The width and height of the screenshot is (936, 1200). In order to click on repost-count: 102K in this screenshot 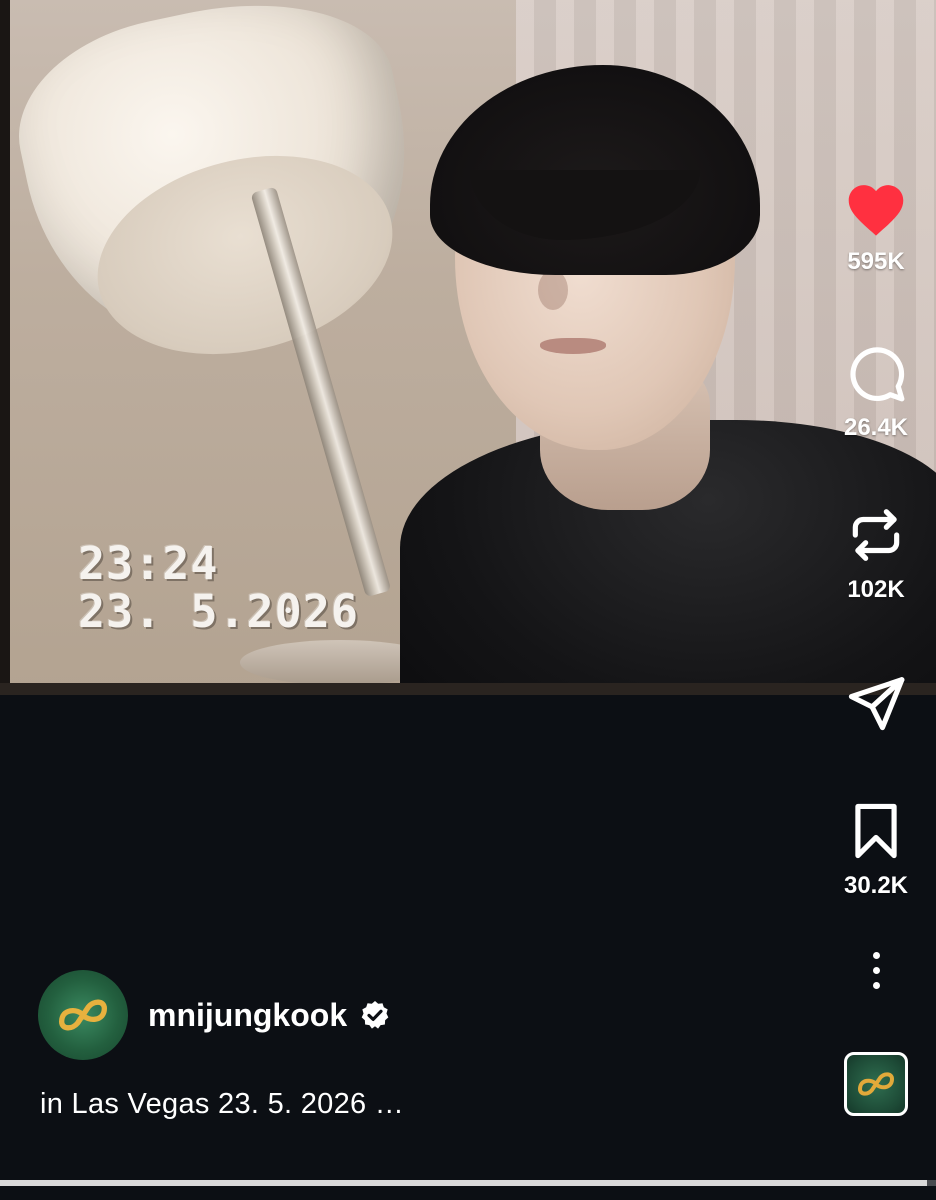, I will do `click(876, 589)`.